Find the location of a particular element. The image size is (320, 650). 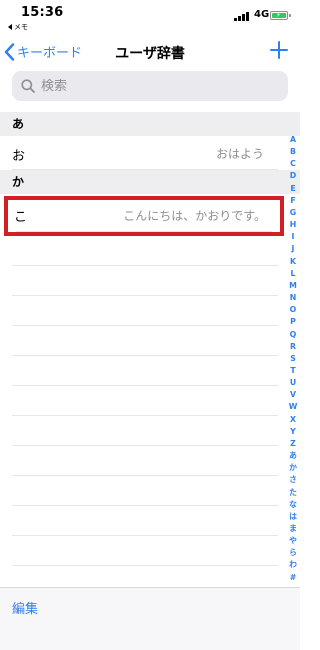

entry-word: こんにちは、かおりです。 is located at coordinates (194, 216).